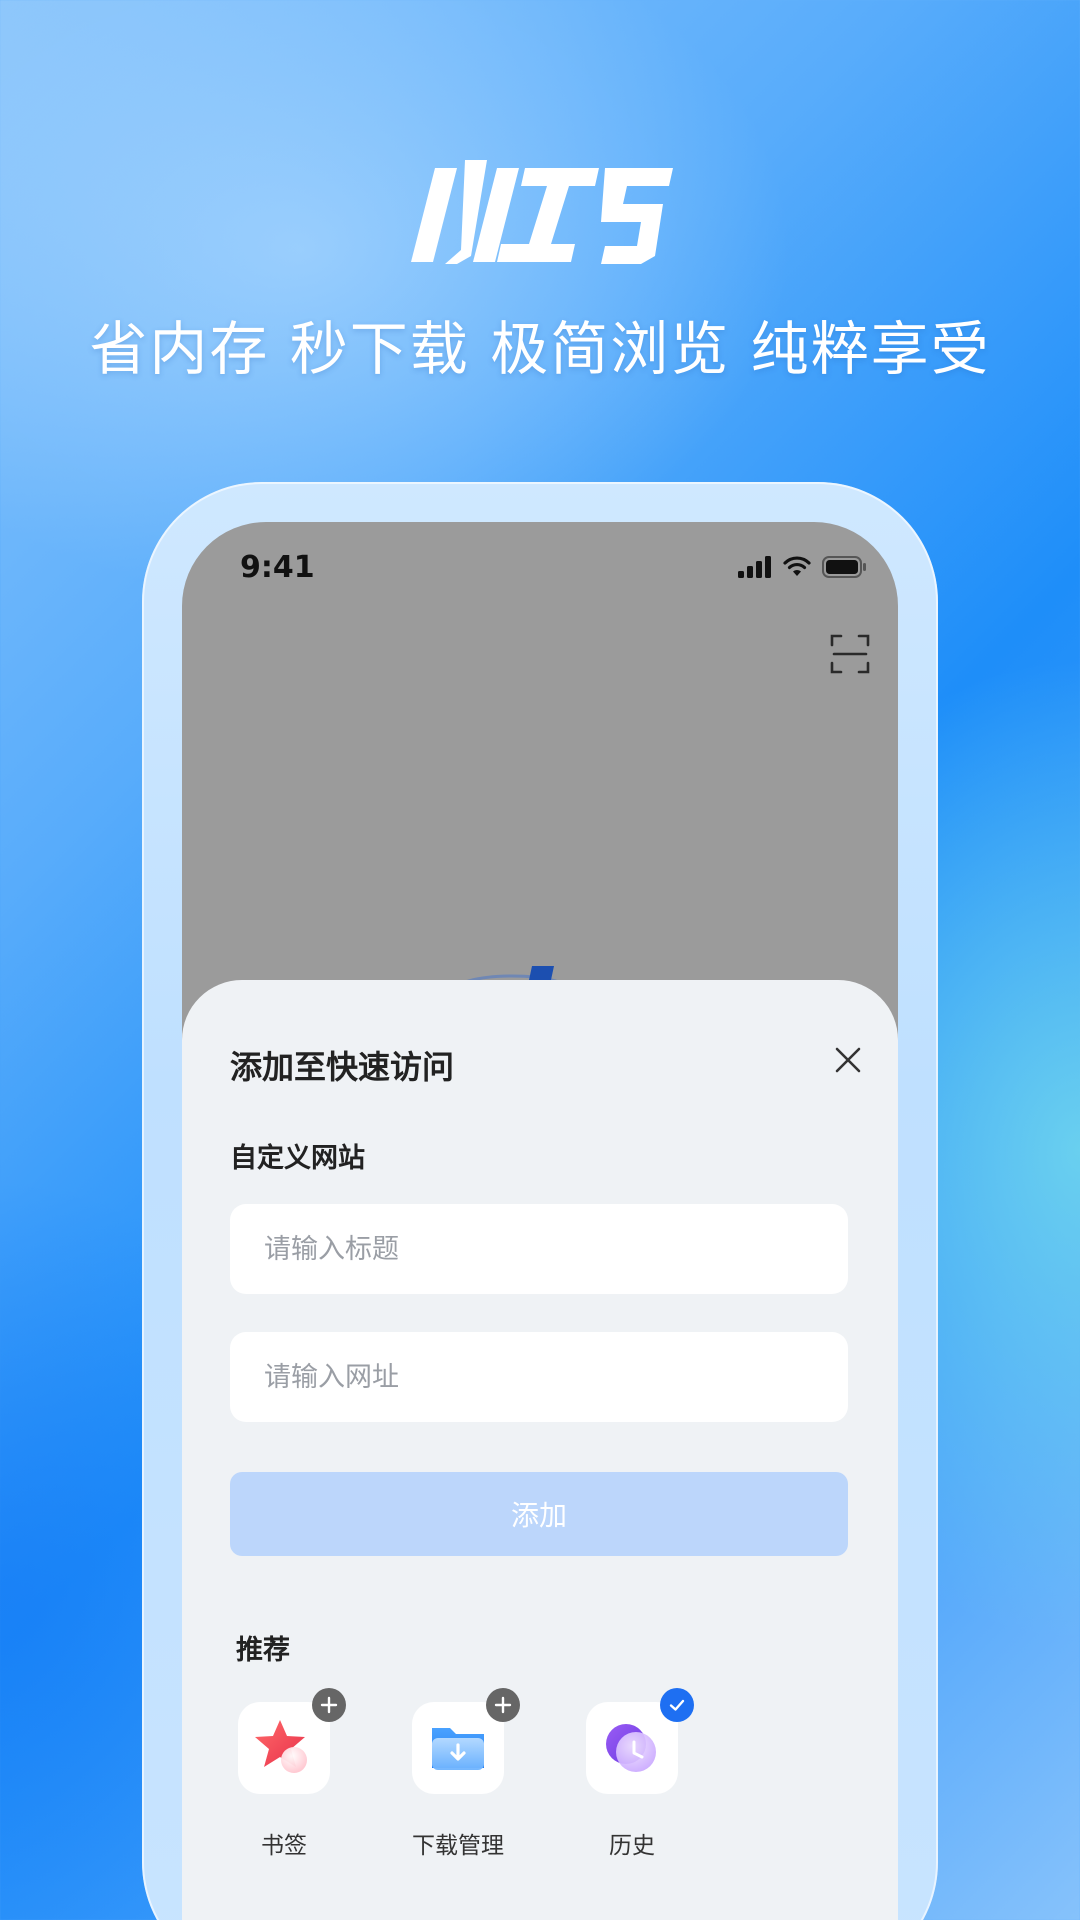  I want to click on recommend-item-label: 下载管理, so click(458, 1846).